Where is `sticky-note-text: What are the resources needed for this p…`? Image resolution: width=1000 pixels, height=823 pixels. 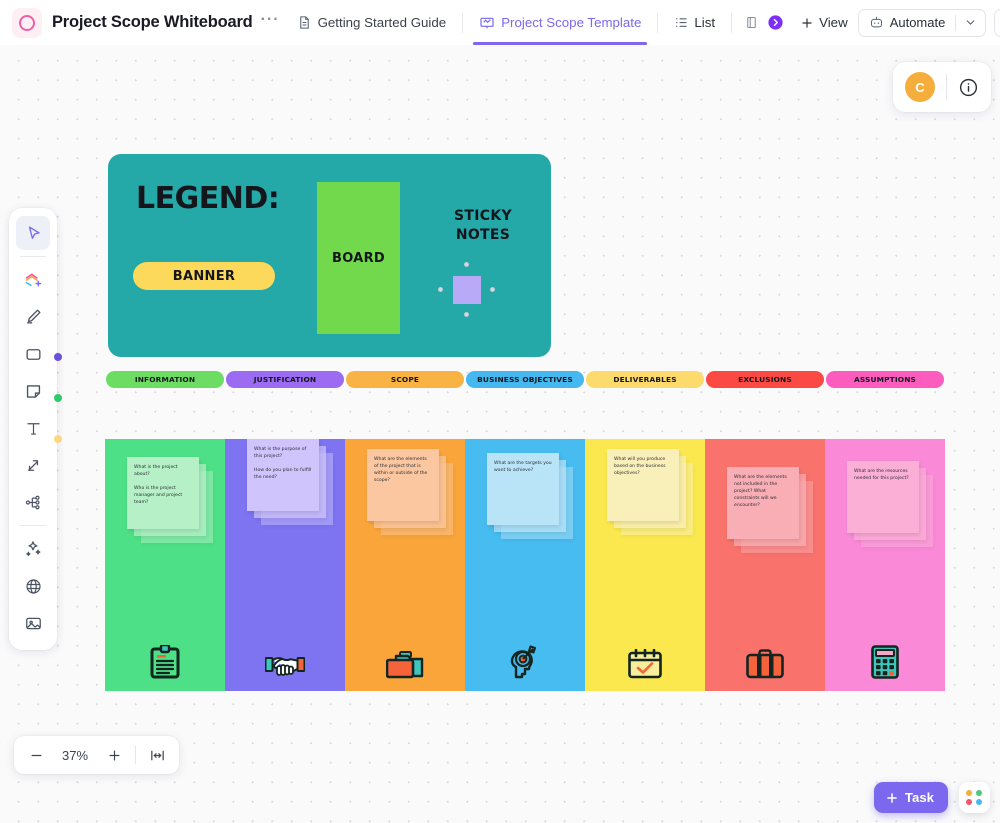 sticky-note-text: What are the resources needed for this p… is located at coordinates (881, 475).